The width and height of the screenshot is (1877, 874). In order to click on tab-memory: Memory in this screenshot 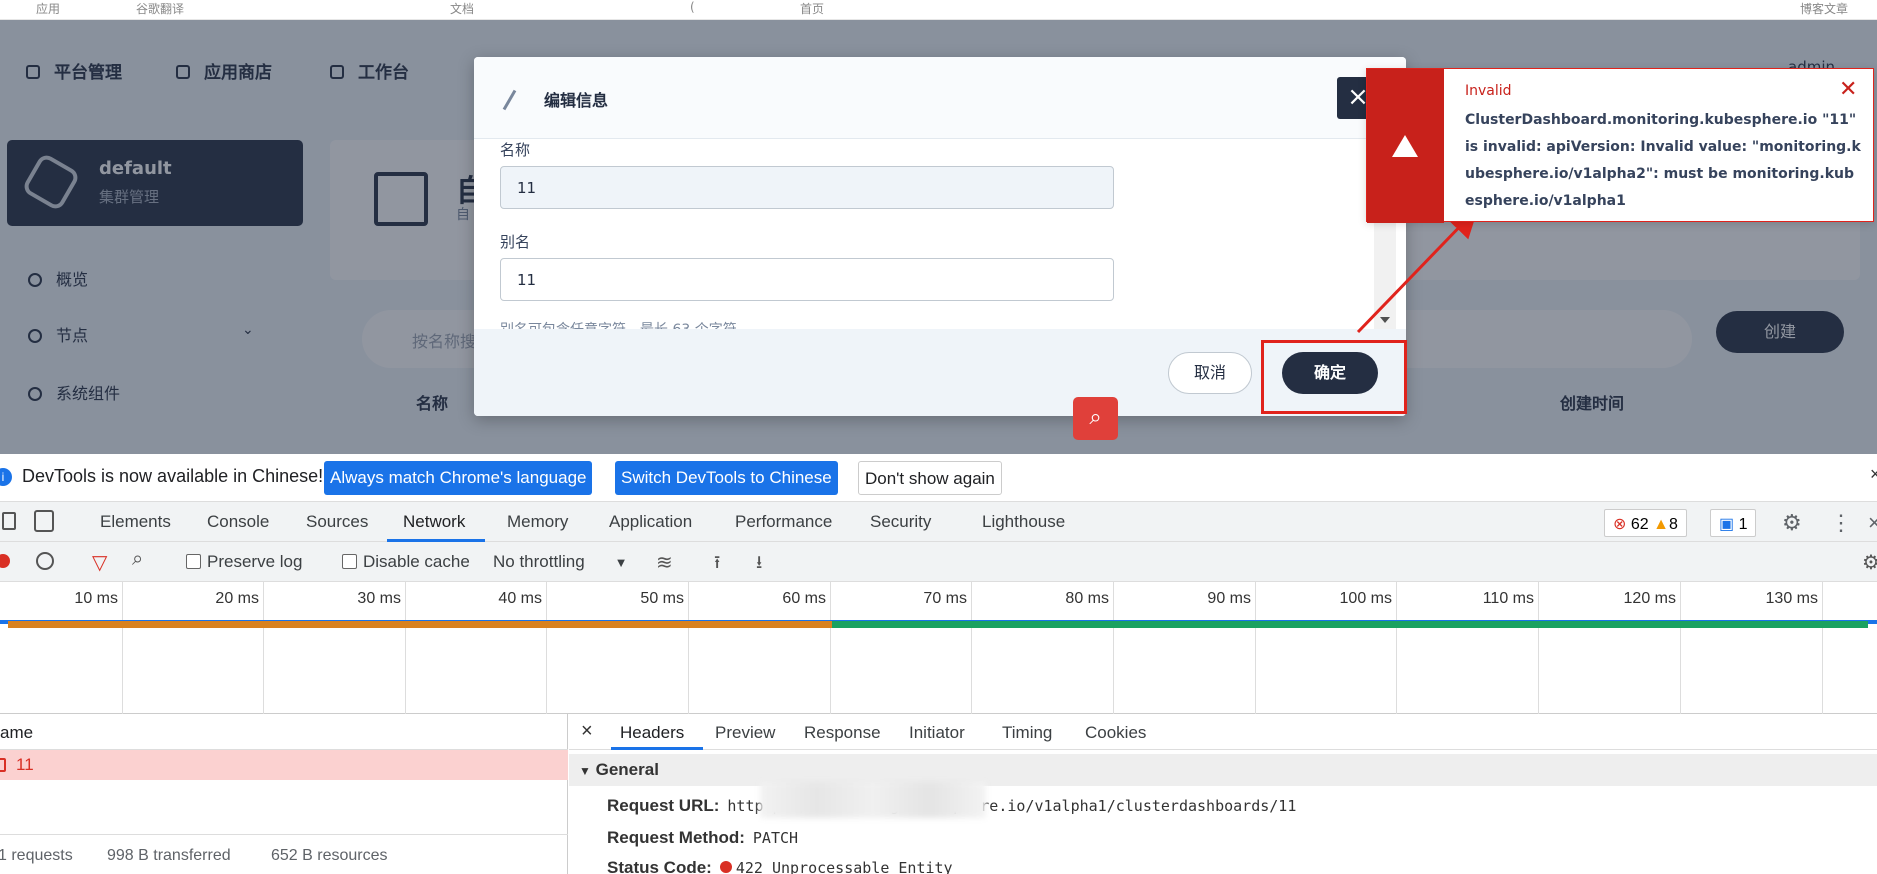, I will do `click(537, 522)`.